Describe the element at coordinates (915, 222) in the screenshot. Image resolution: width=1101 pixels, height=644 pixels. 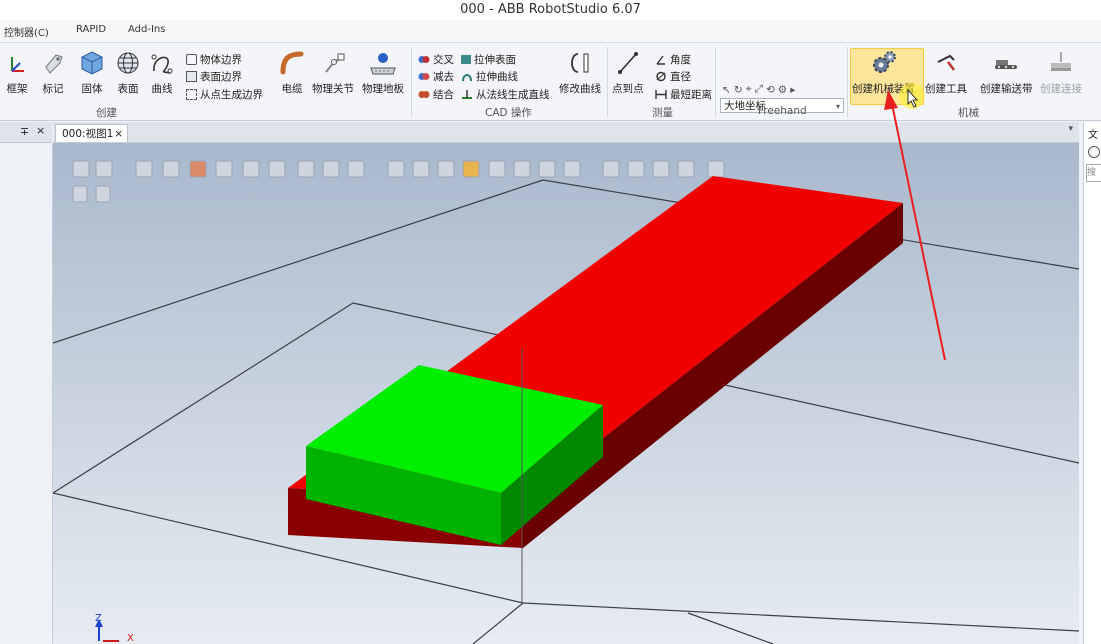
I see `annotation-arrow` at that location.